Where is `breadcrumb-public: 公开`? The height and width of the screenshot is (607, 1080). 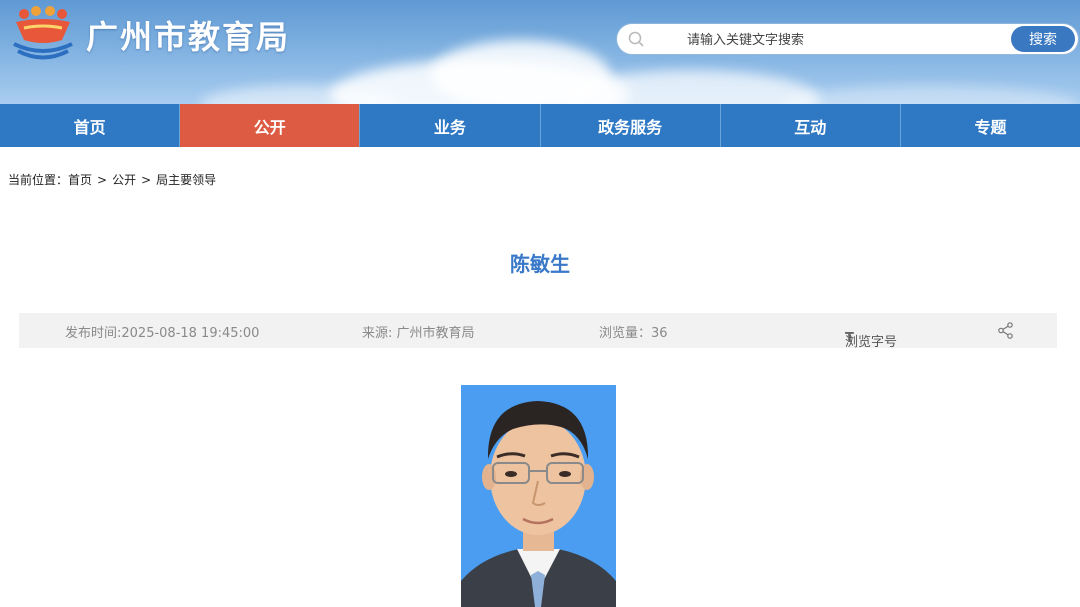 breadcrumb-public: 公开 is located at coordinates (124, 180).